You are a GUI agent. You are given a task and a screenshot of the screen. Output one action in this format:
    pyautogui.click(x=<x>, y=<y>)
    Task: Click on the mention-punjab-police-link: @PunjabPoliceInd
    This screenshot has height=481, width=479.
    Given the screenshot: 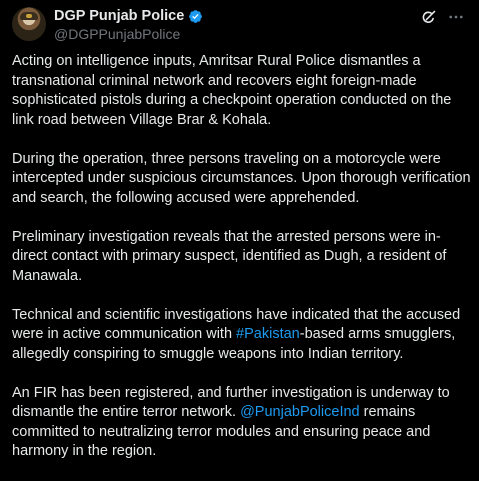 What is the action you would take?
    pyautogui.click(x=300, y=412)
    